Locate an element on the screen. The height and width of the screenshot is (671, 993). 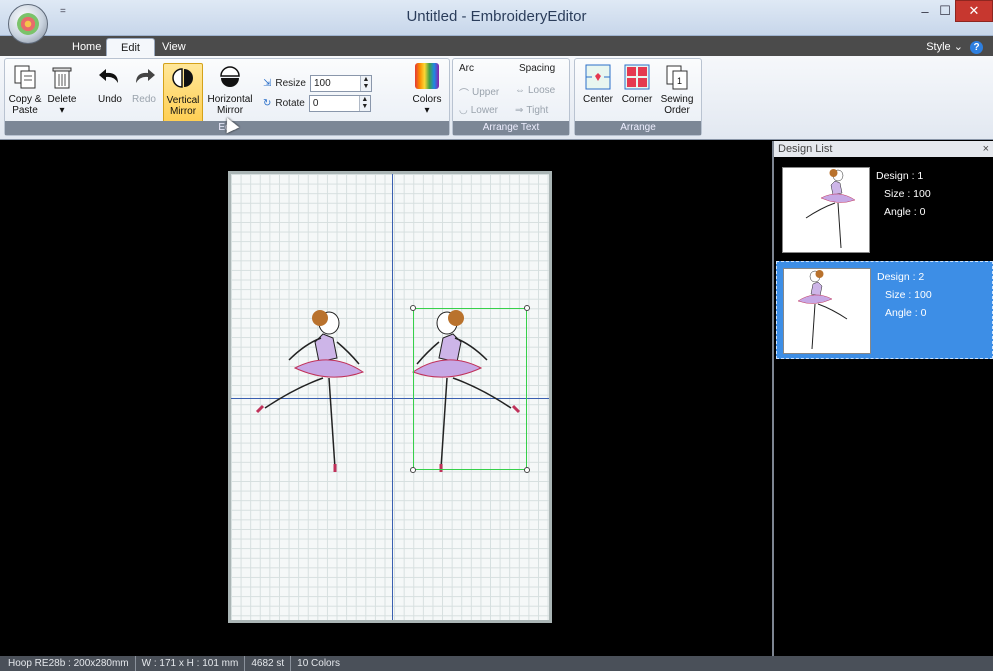
title-bar: = Untitled - EmbroideryEditor – ☐ ✕ is located at coordinates (496, 18).